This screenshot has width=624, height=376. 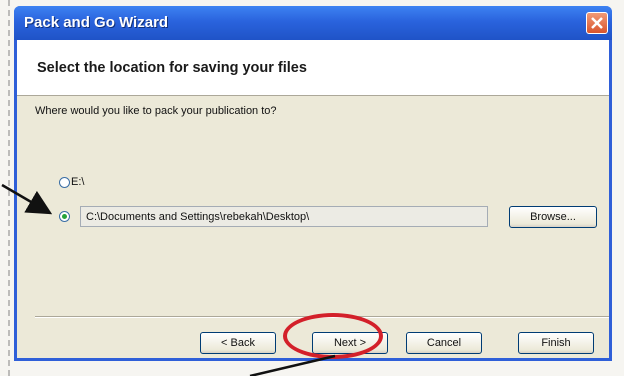 What do you see at coordinates (27, 199) in the screenshot?
I see `arrow-to-path-option` at bounding box center [27, 199].